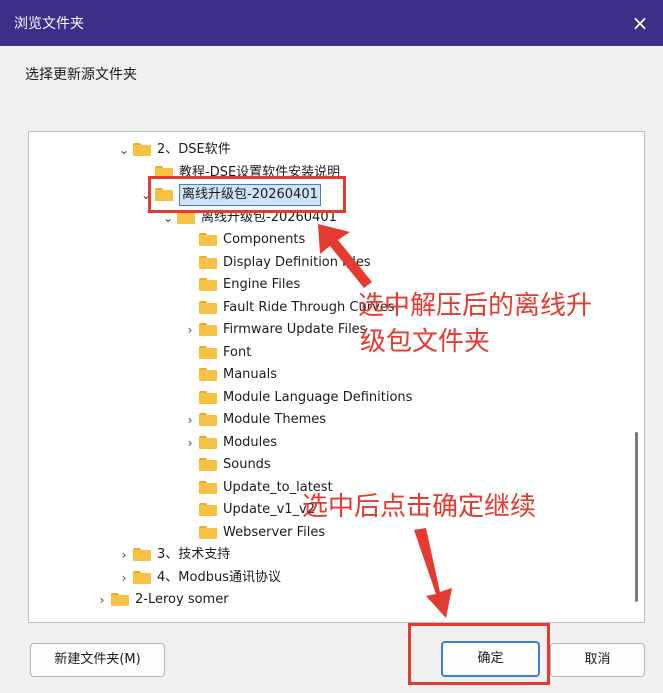 Image resolution: width=663 pixels, height=693 pixels. Describe the element at coordinates (433, 573) in the screenshot. I see `arrow-down` at that location.